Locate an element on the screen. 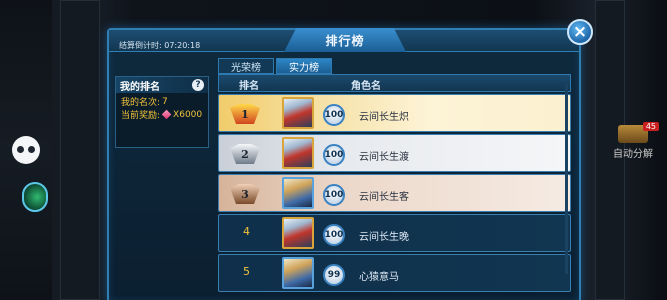 The height and width of the screenshot is (300, 667). bronze-medal-icon: 3 is located at coordinates (245, 194).